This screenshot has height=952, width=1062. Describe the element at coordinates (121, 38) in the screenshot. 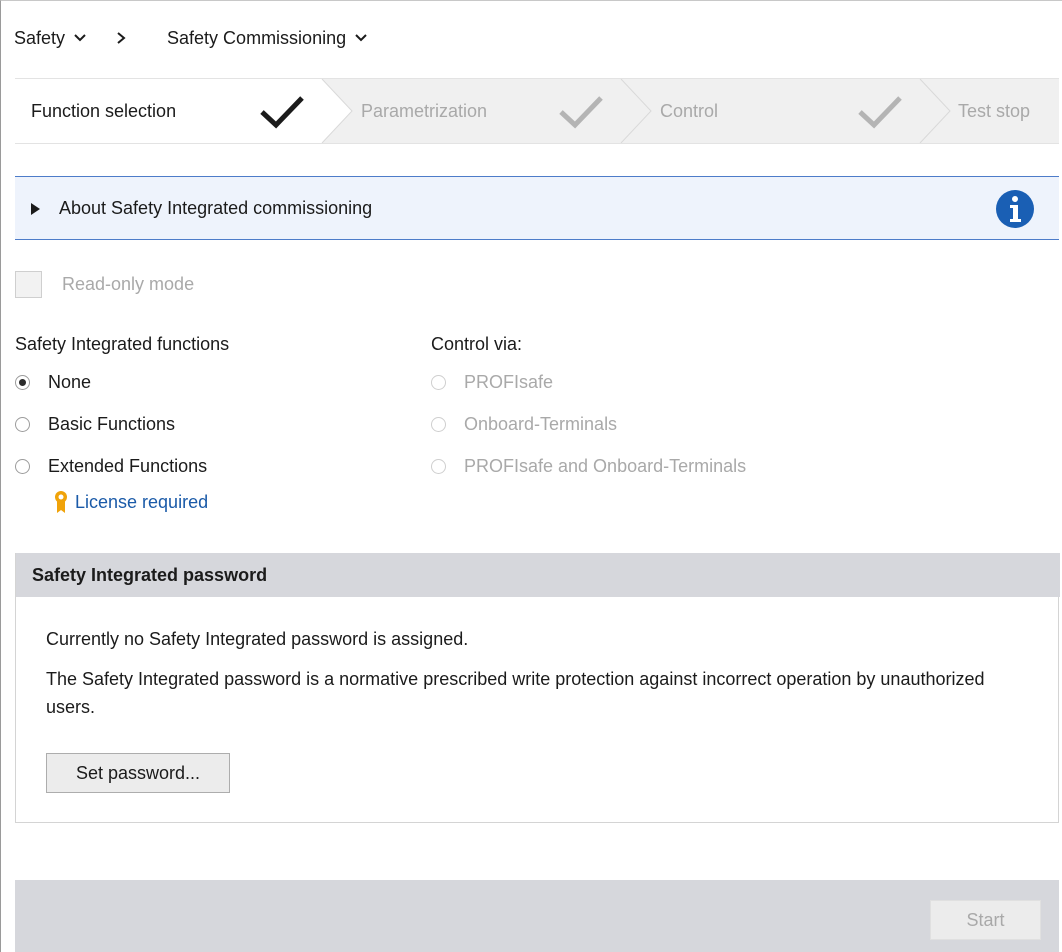

I see `chevron-right-icon` at that location.